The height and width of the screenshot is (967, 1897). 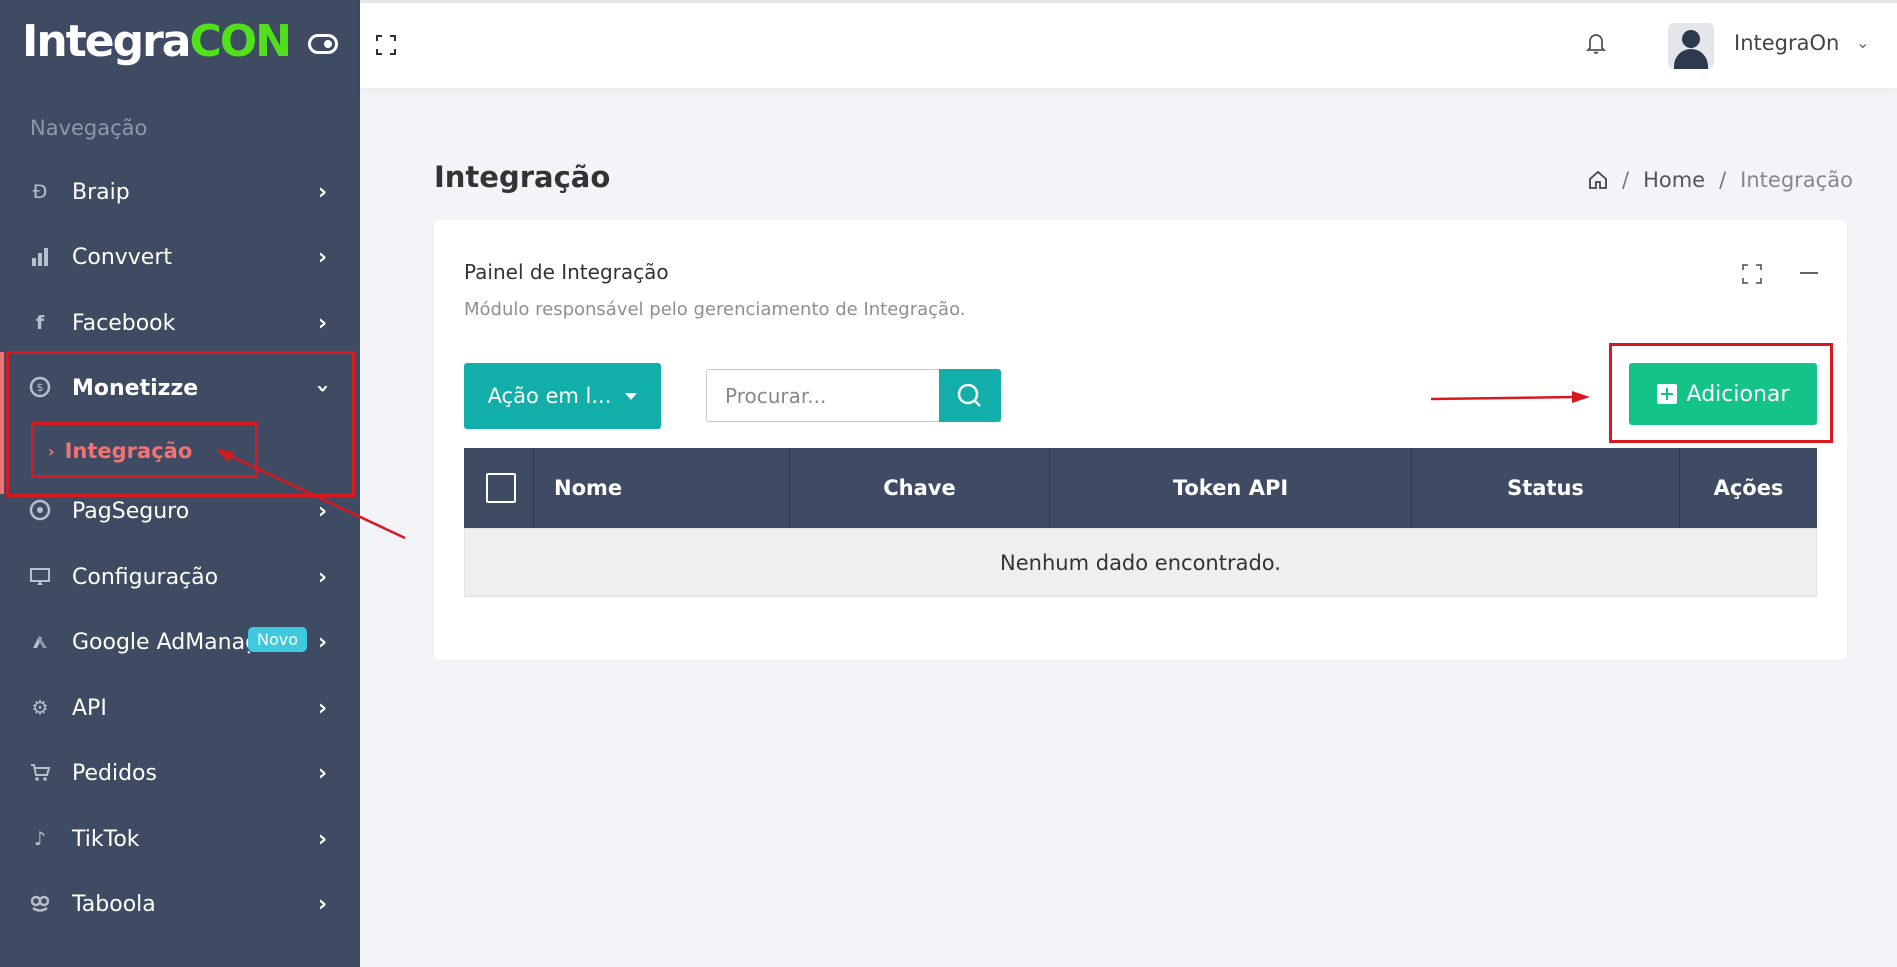 I want to click on column-label: Chave, so click(x=919, y=488).